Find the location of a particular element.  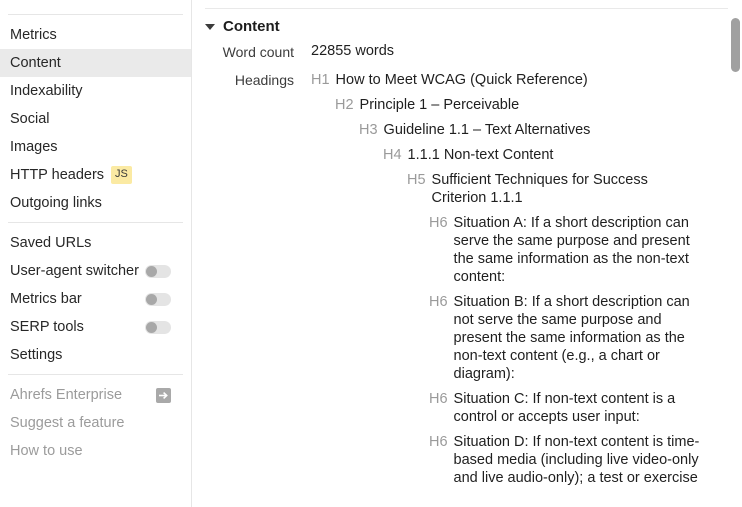

heading-text: How to Meet WCAG (Quick Reference) is located at coordinates (461, 80).